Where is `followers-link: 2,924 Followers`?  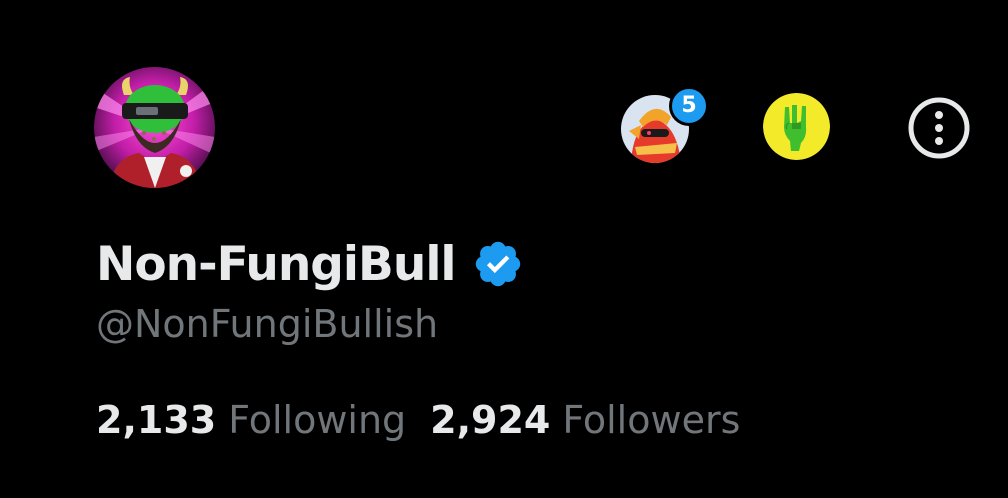
followers-link: 2,924 Followers is located at coordinates (585, 420).